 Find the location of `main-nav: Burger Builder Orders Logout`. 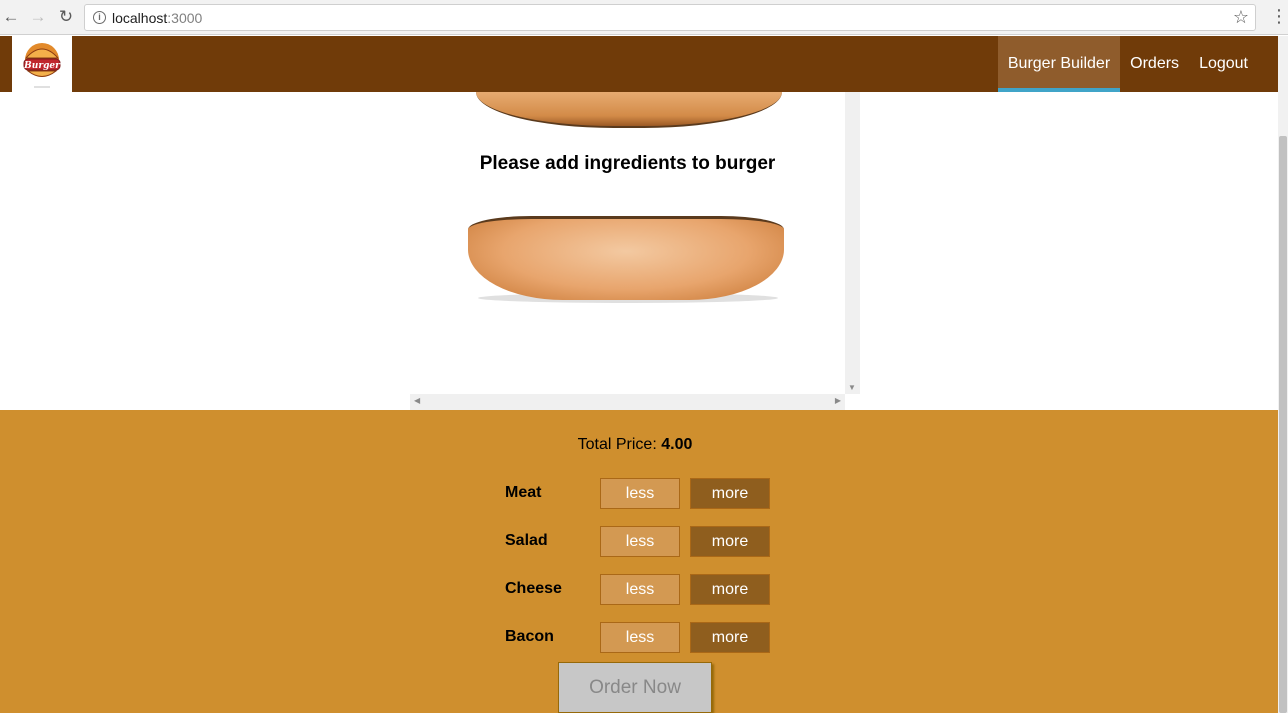

main-nav: Burger Builder Orders Logout is located at coordinates (1137, 64).